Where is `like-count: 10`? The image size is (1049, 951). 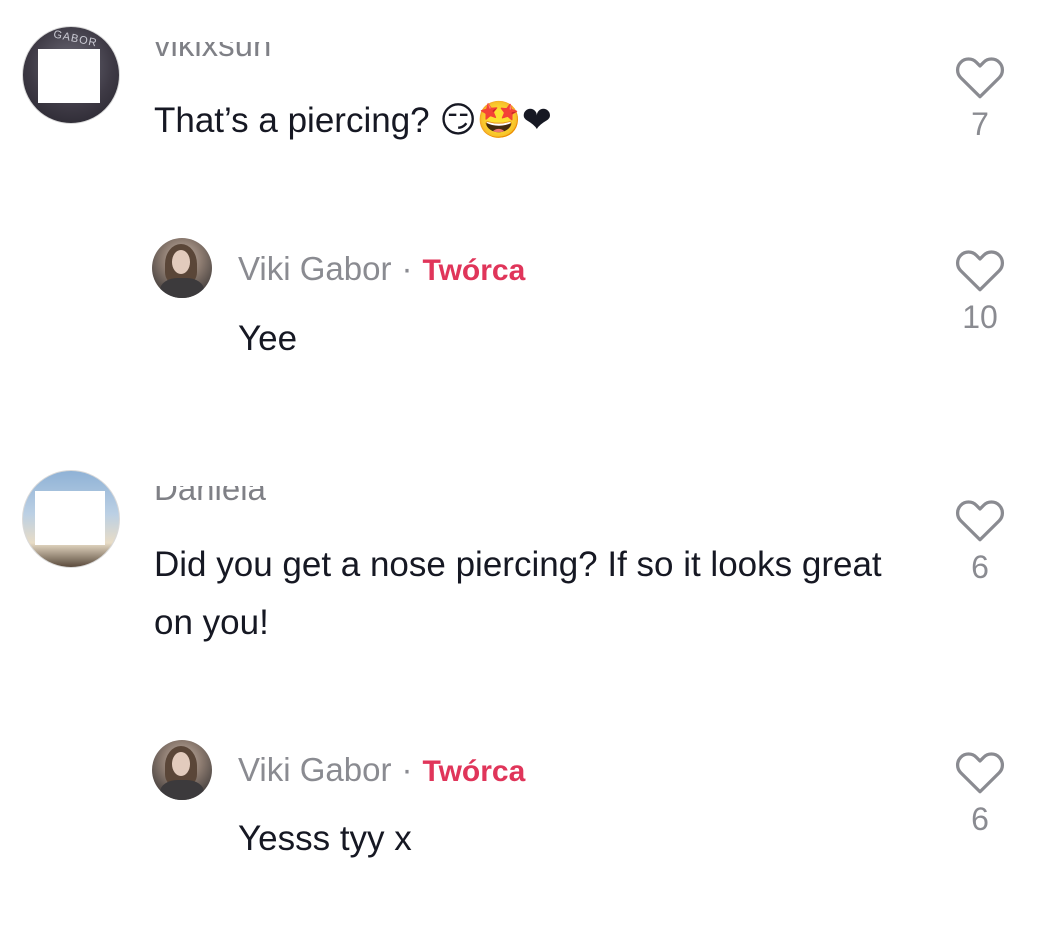
like-count: 10 is located at coordinates (980, 317).